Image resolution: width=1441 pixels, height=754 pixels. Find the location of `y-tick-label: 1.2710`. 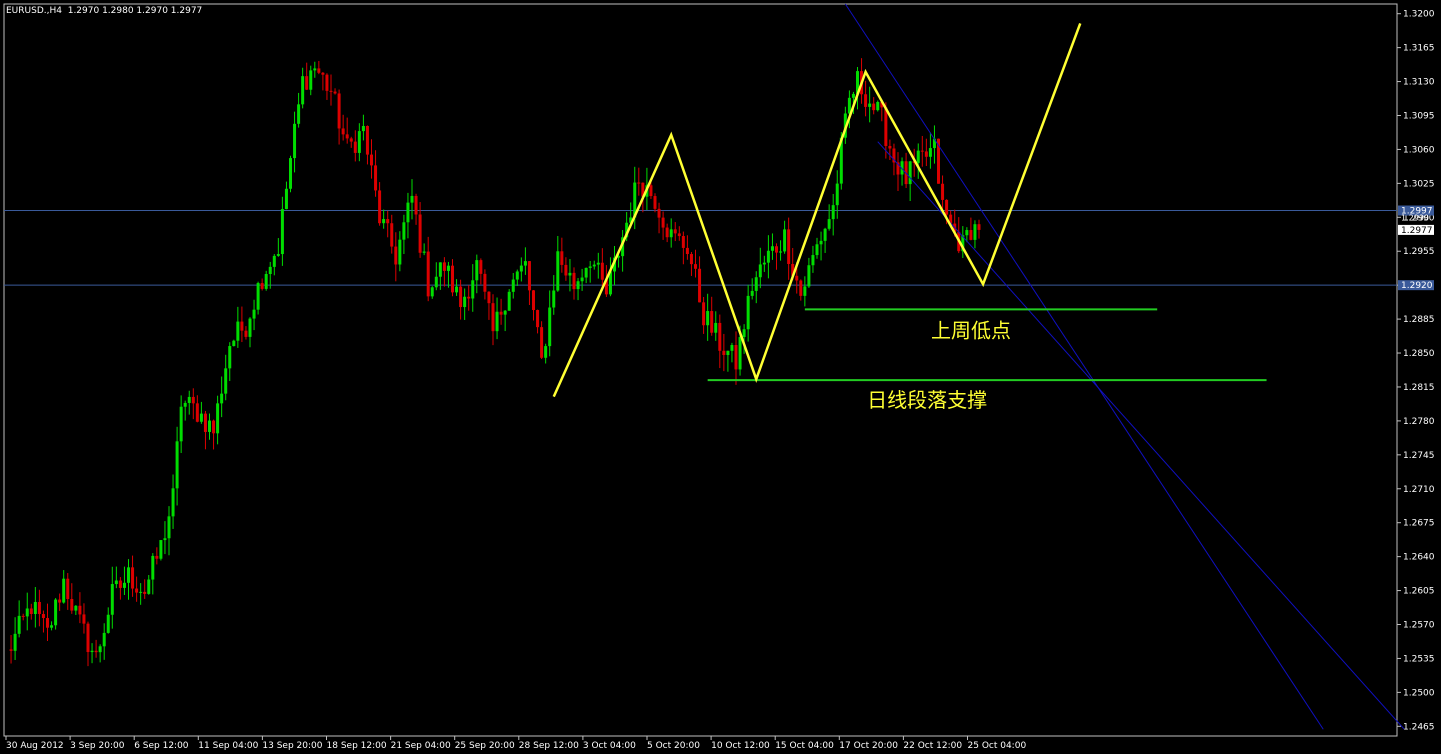

y-tick-label: 1.2710 is located at coordinates (1419, 490).